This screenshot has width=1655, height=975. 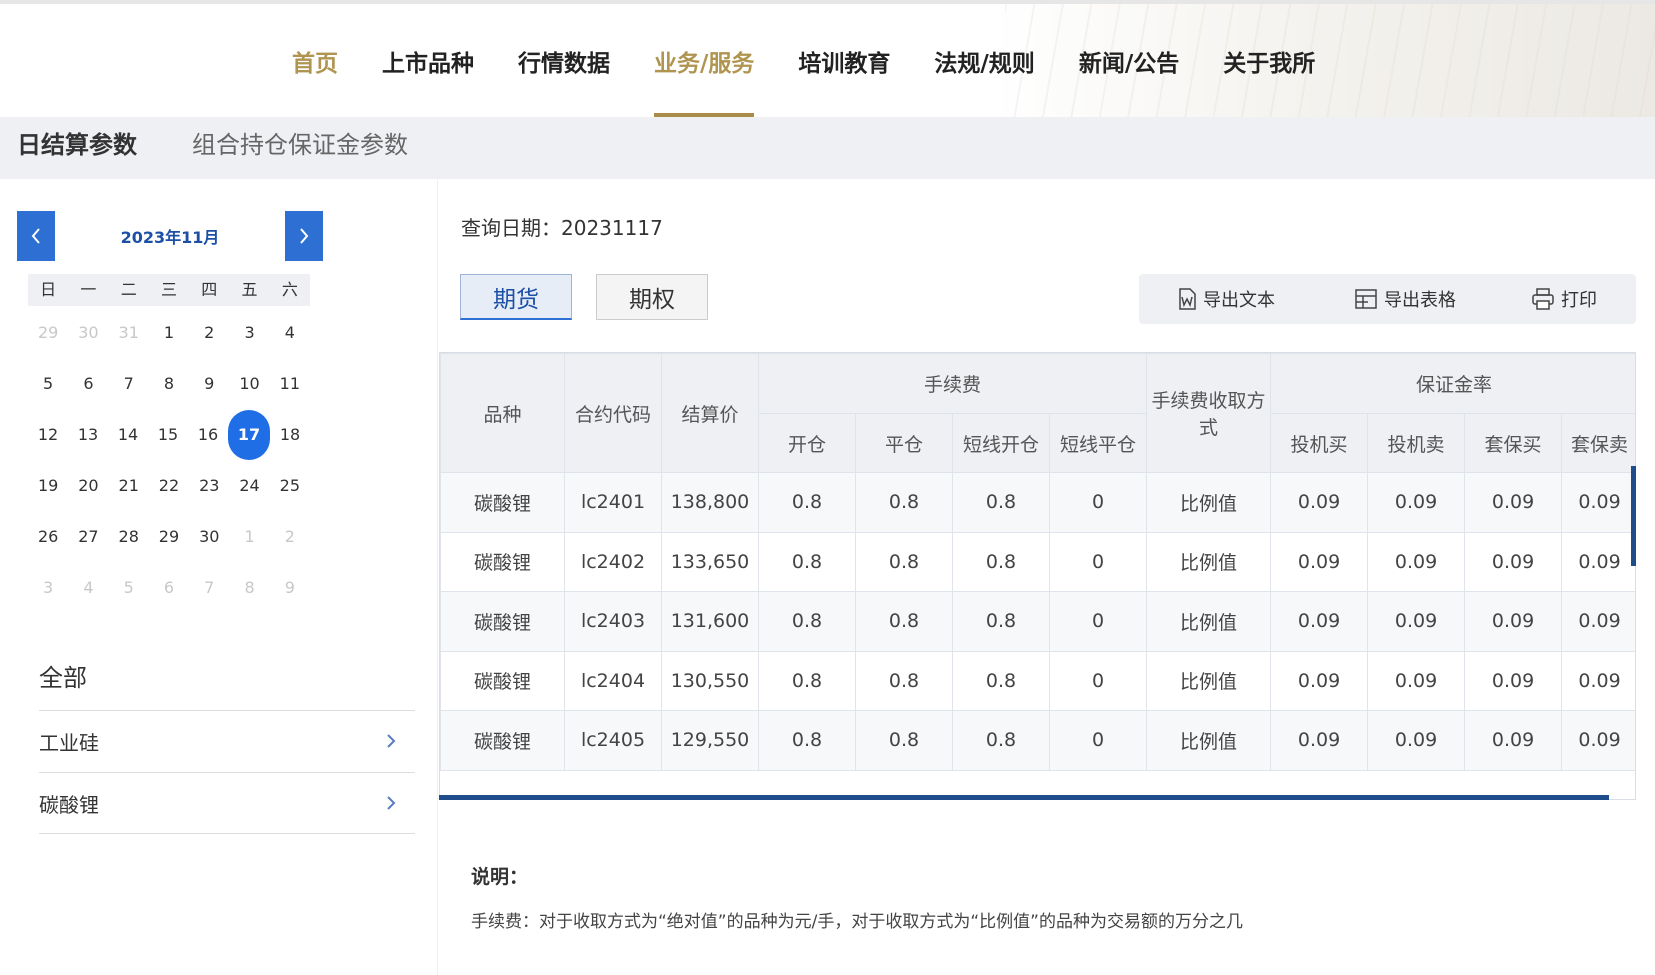 I want to click on calendar-day: 27, so click(x=88, y=536).